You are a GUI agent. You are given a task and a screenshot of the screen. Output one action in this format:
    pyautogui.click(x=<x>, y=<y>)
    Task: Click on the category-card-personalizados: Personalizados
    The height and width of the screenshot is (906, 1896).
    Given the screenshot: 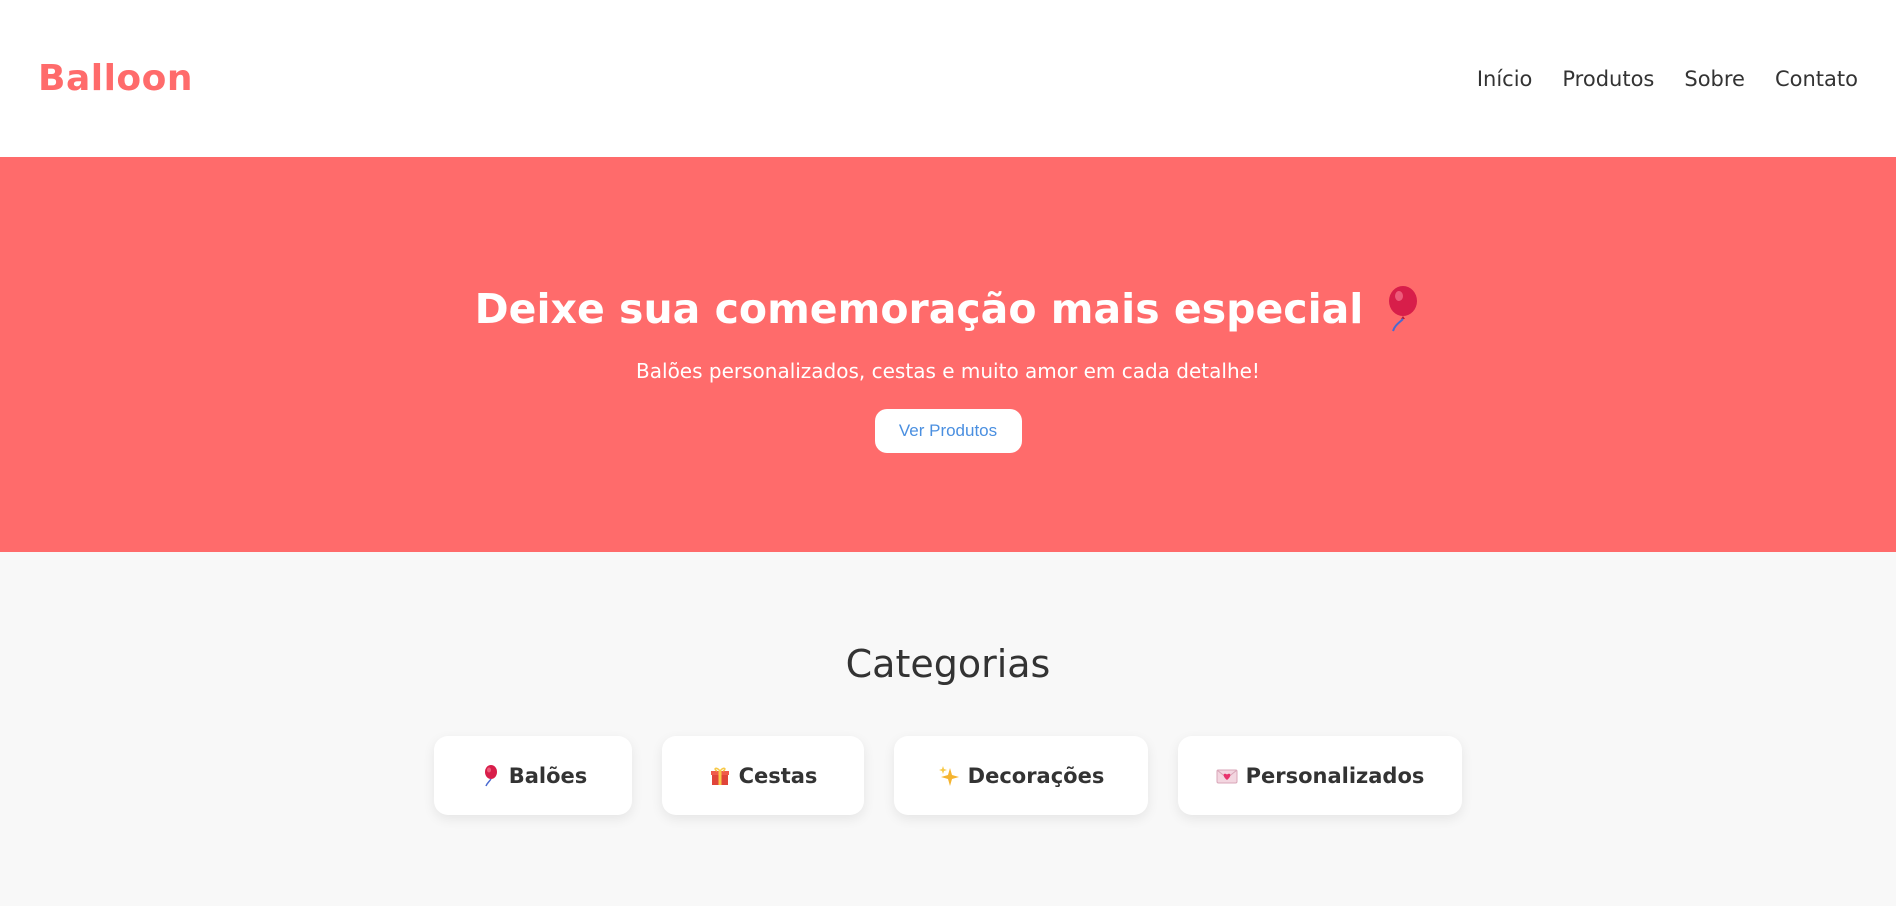 What is the action you would take?
    pyautogui.click(x=1320, y=775)
    